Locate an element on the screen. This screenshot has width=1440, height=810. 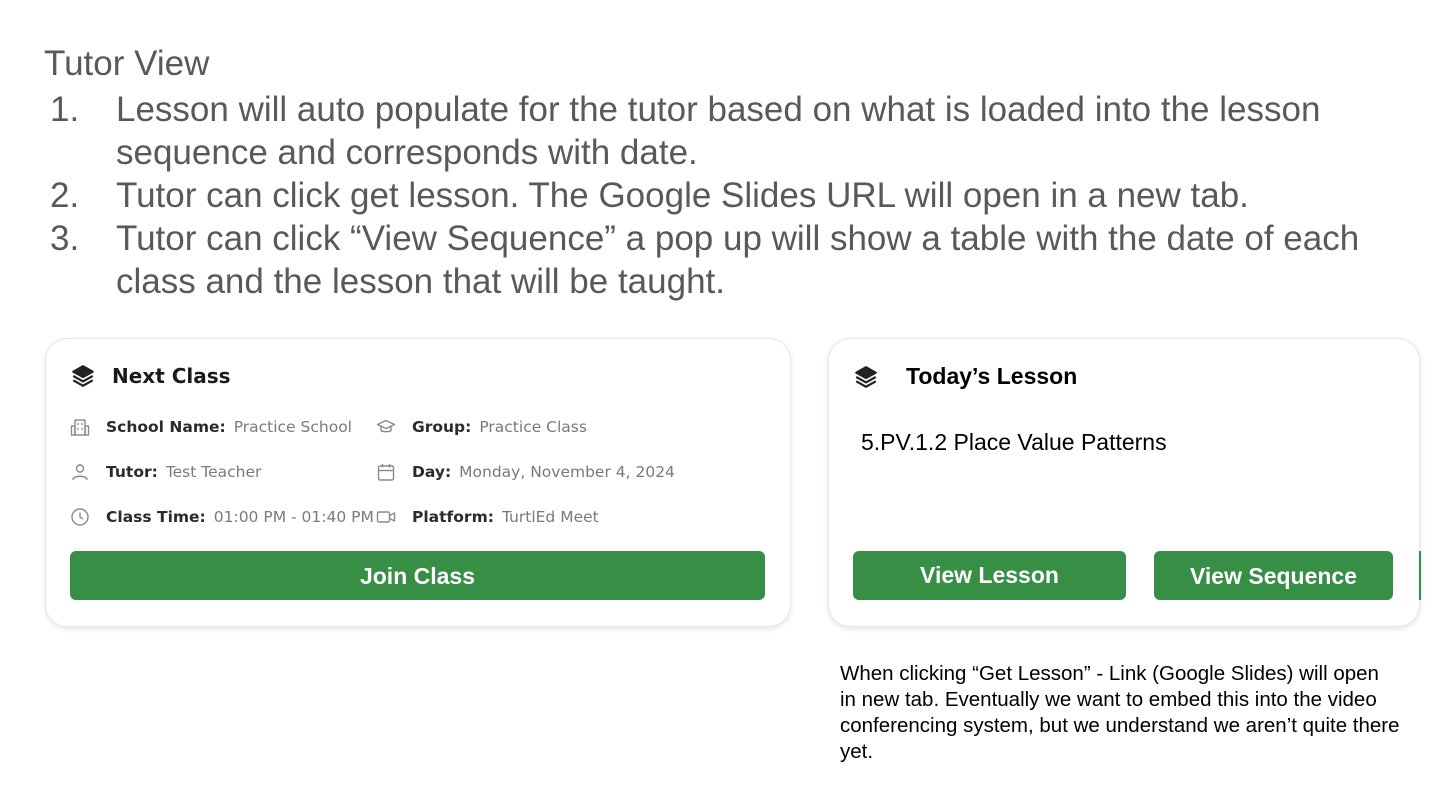
tutor-info: Tutor: Test Teacher is located at coordinates (165, 472).